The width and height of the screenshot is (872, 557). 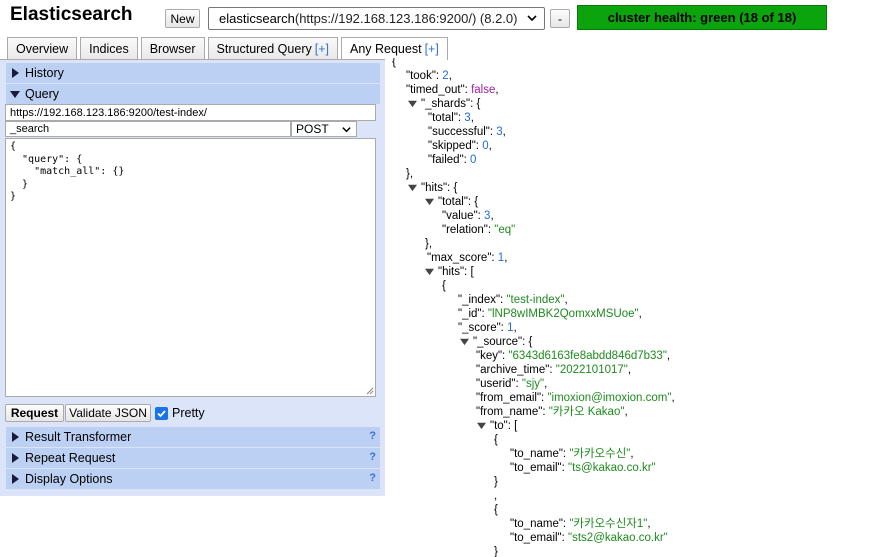 What do you see at coordinates (108, 413) in the screenshot?
I see `validate-json-button: Validate JSON` at bounding box center [108, 413].